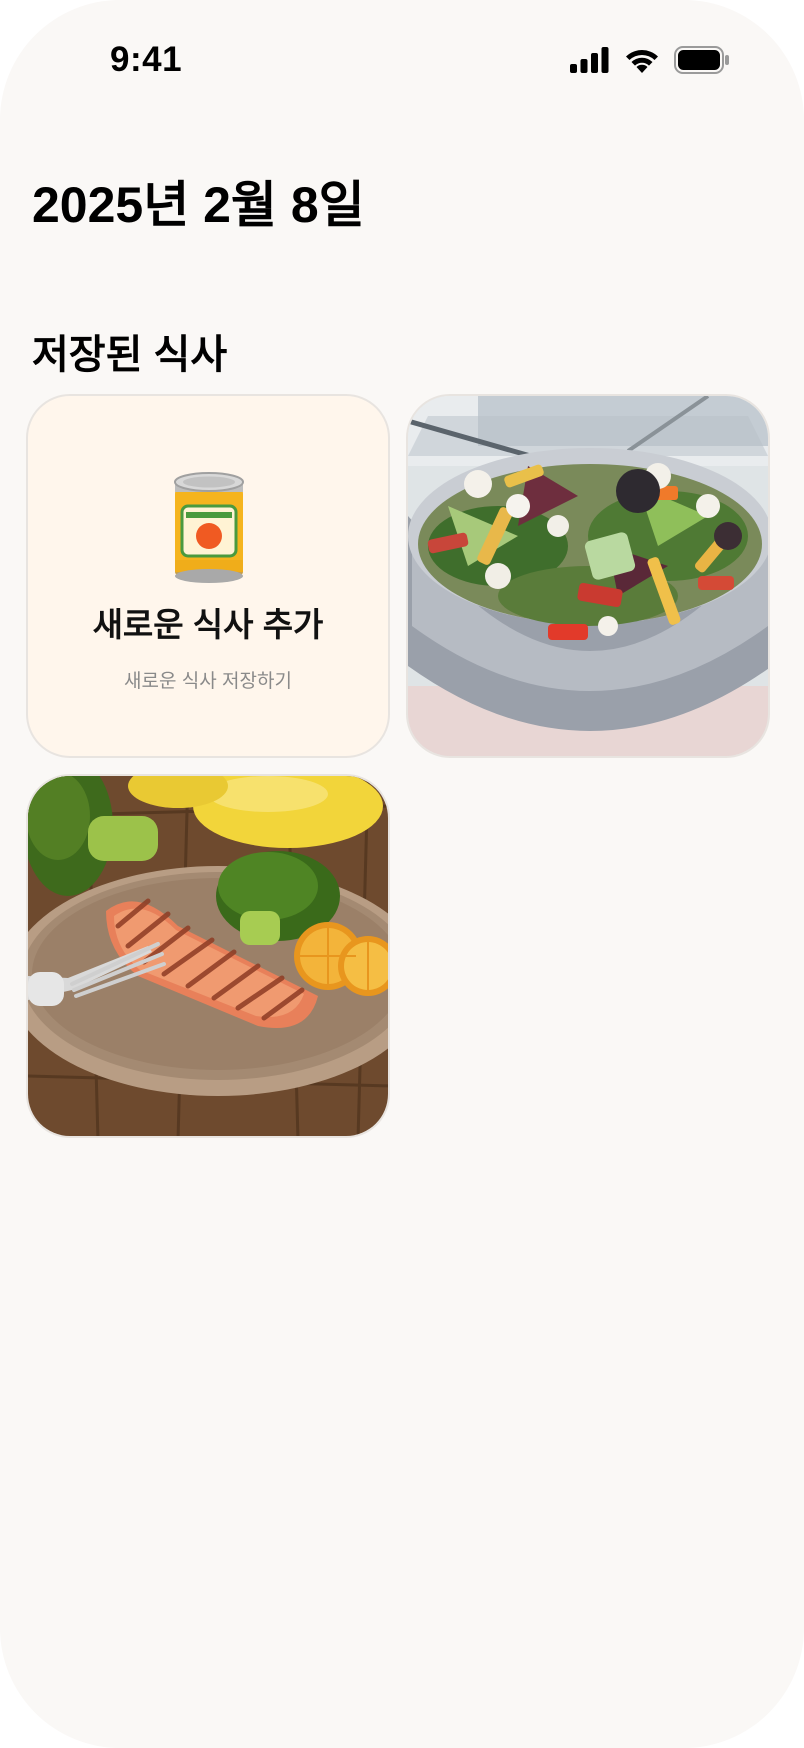 The height and width of the screenshot is (1748, 804). Describe the element at coordinates (402, 60) in the screenshot. I see `status-bar: 9:41` at that location.